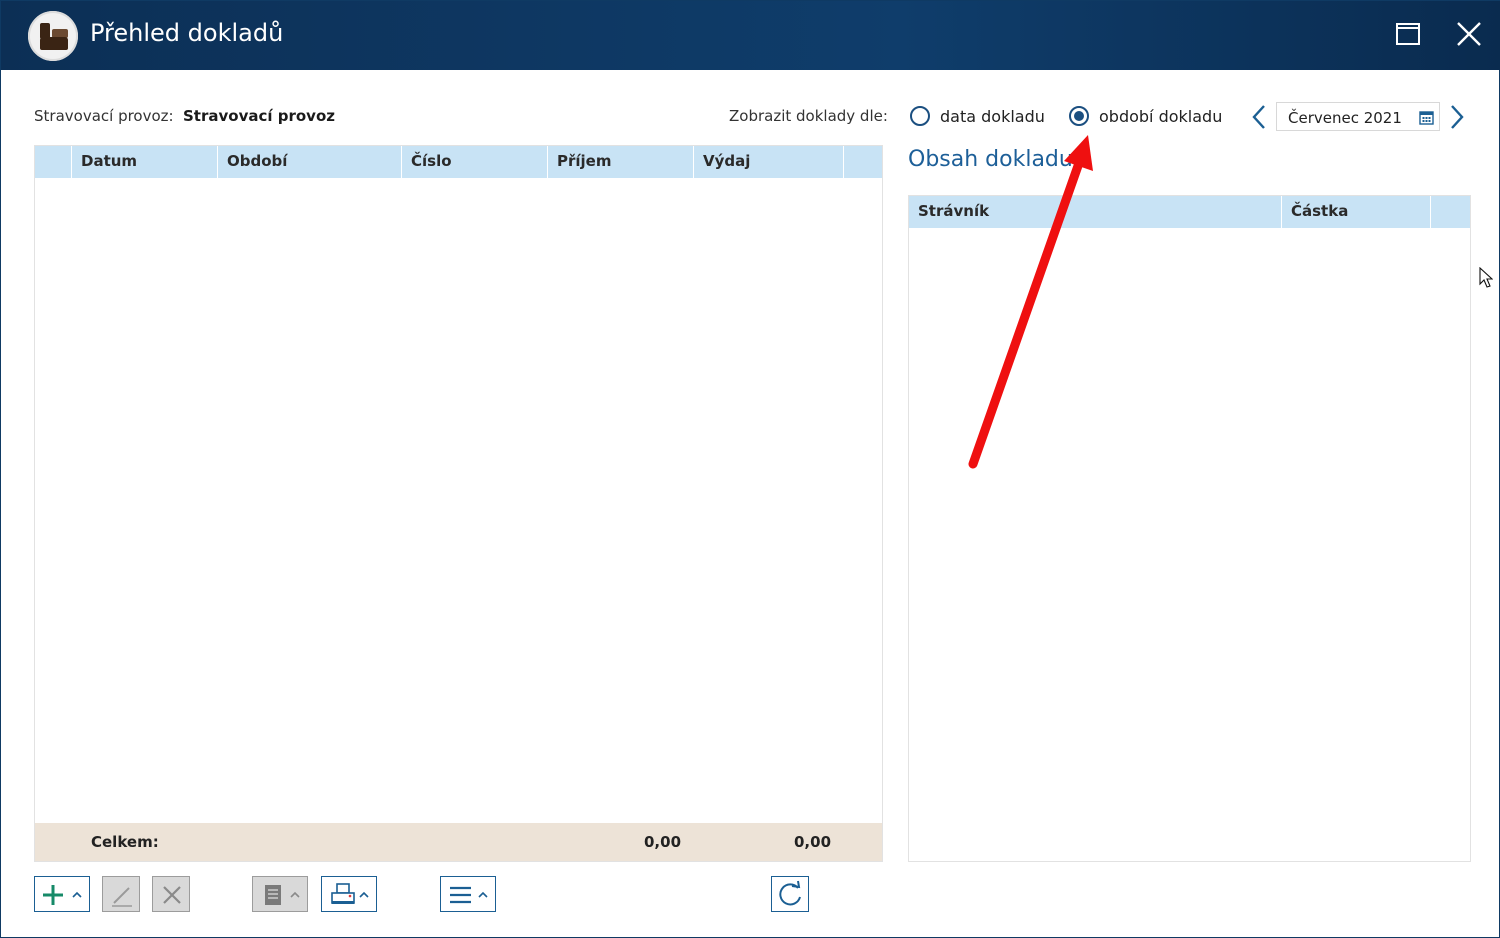 This screenshot has height=938, width=1500. I want to click on document-icon, so click(282, 895).